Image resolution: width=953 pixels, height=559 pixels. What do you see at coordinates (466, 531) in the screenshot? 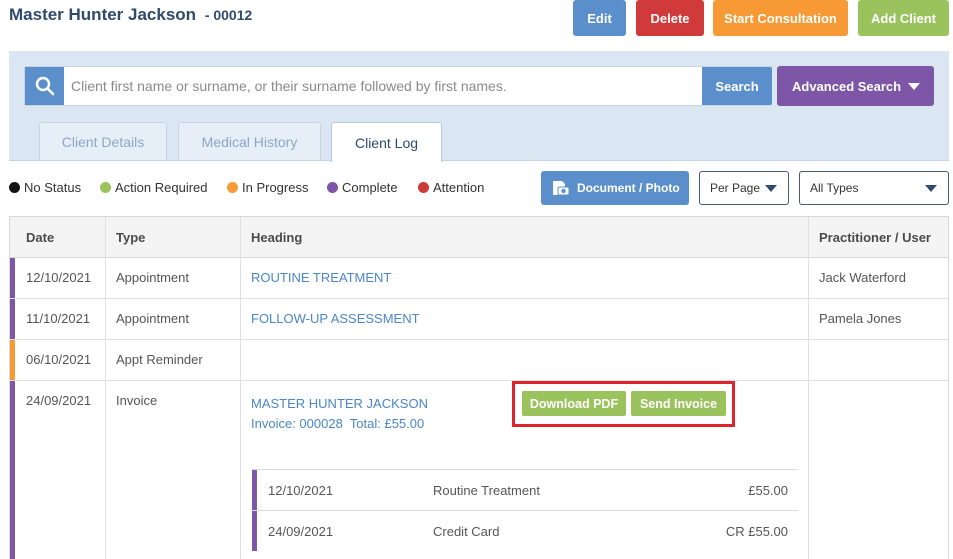
I see `line-description: Credit Card` at bounding box center [466, 531].